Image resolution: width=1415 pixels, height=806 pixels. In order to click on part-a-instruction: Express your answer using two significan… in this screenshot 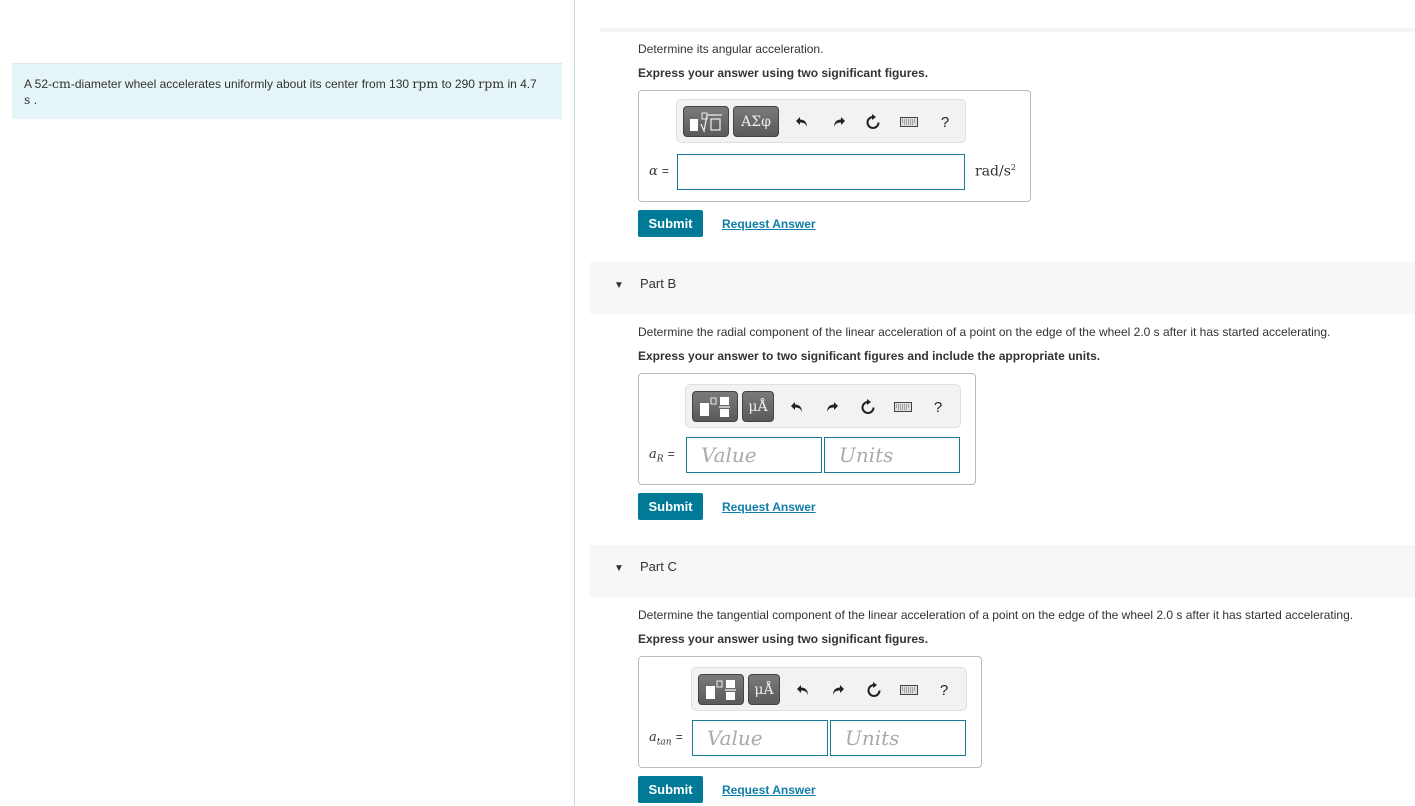, I will do `click(783, 73)`.